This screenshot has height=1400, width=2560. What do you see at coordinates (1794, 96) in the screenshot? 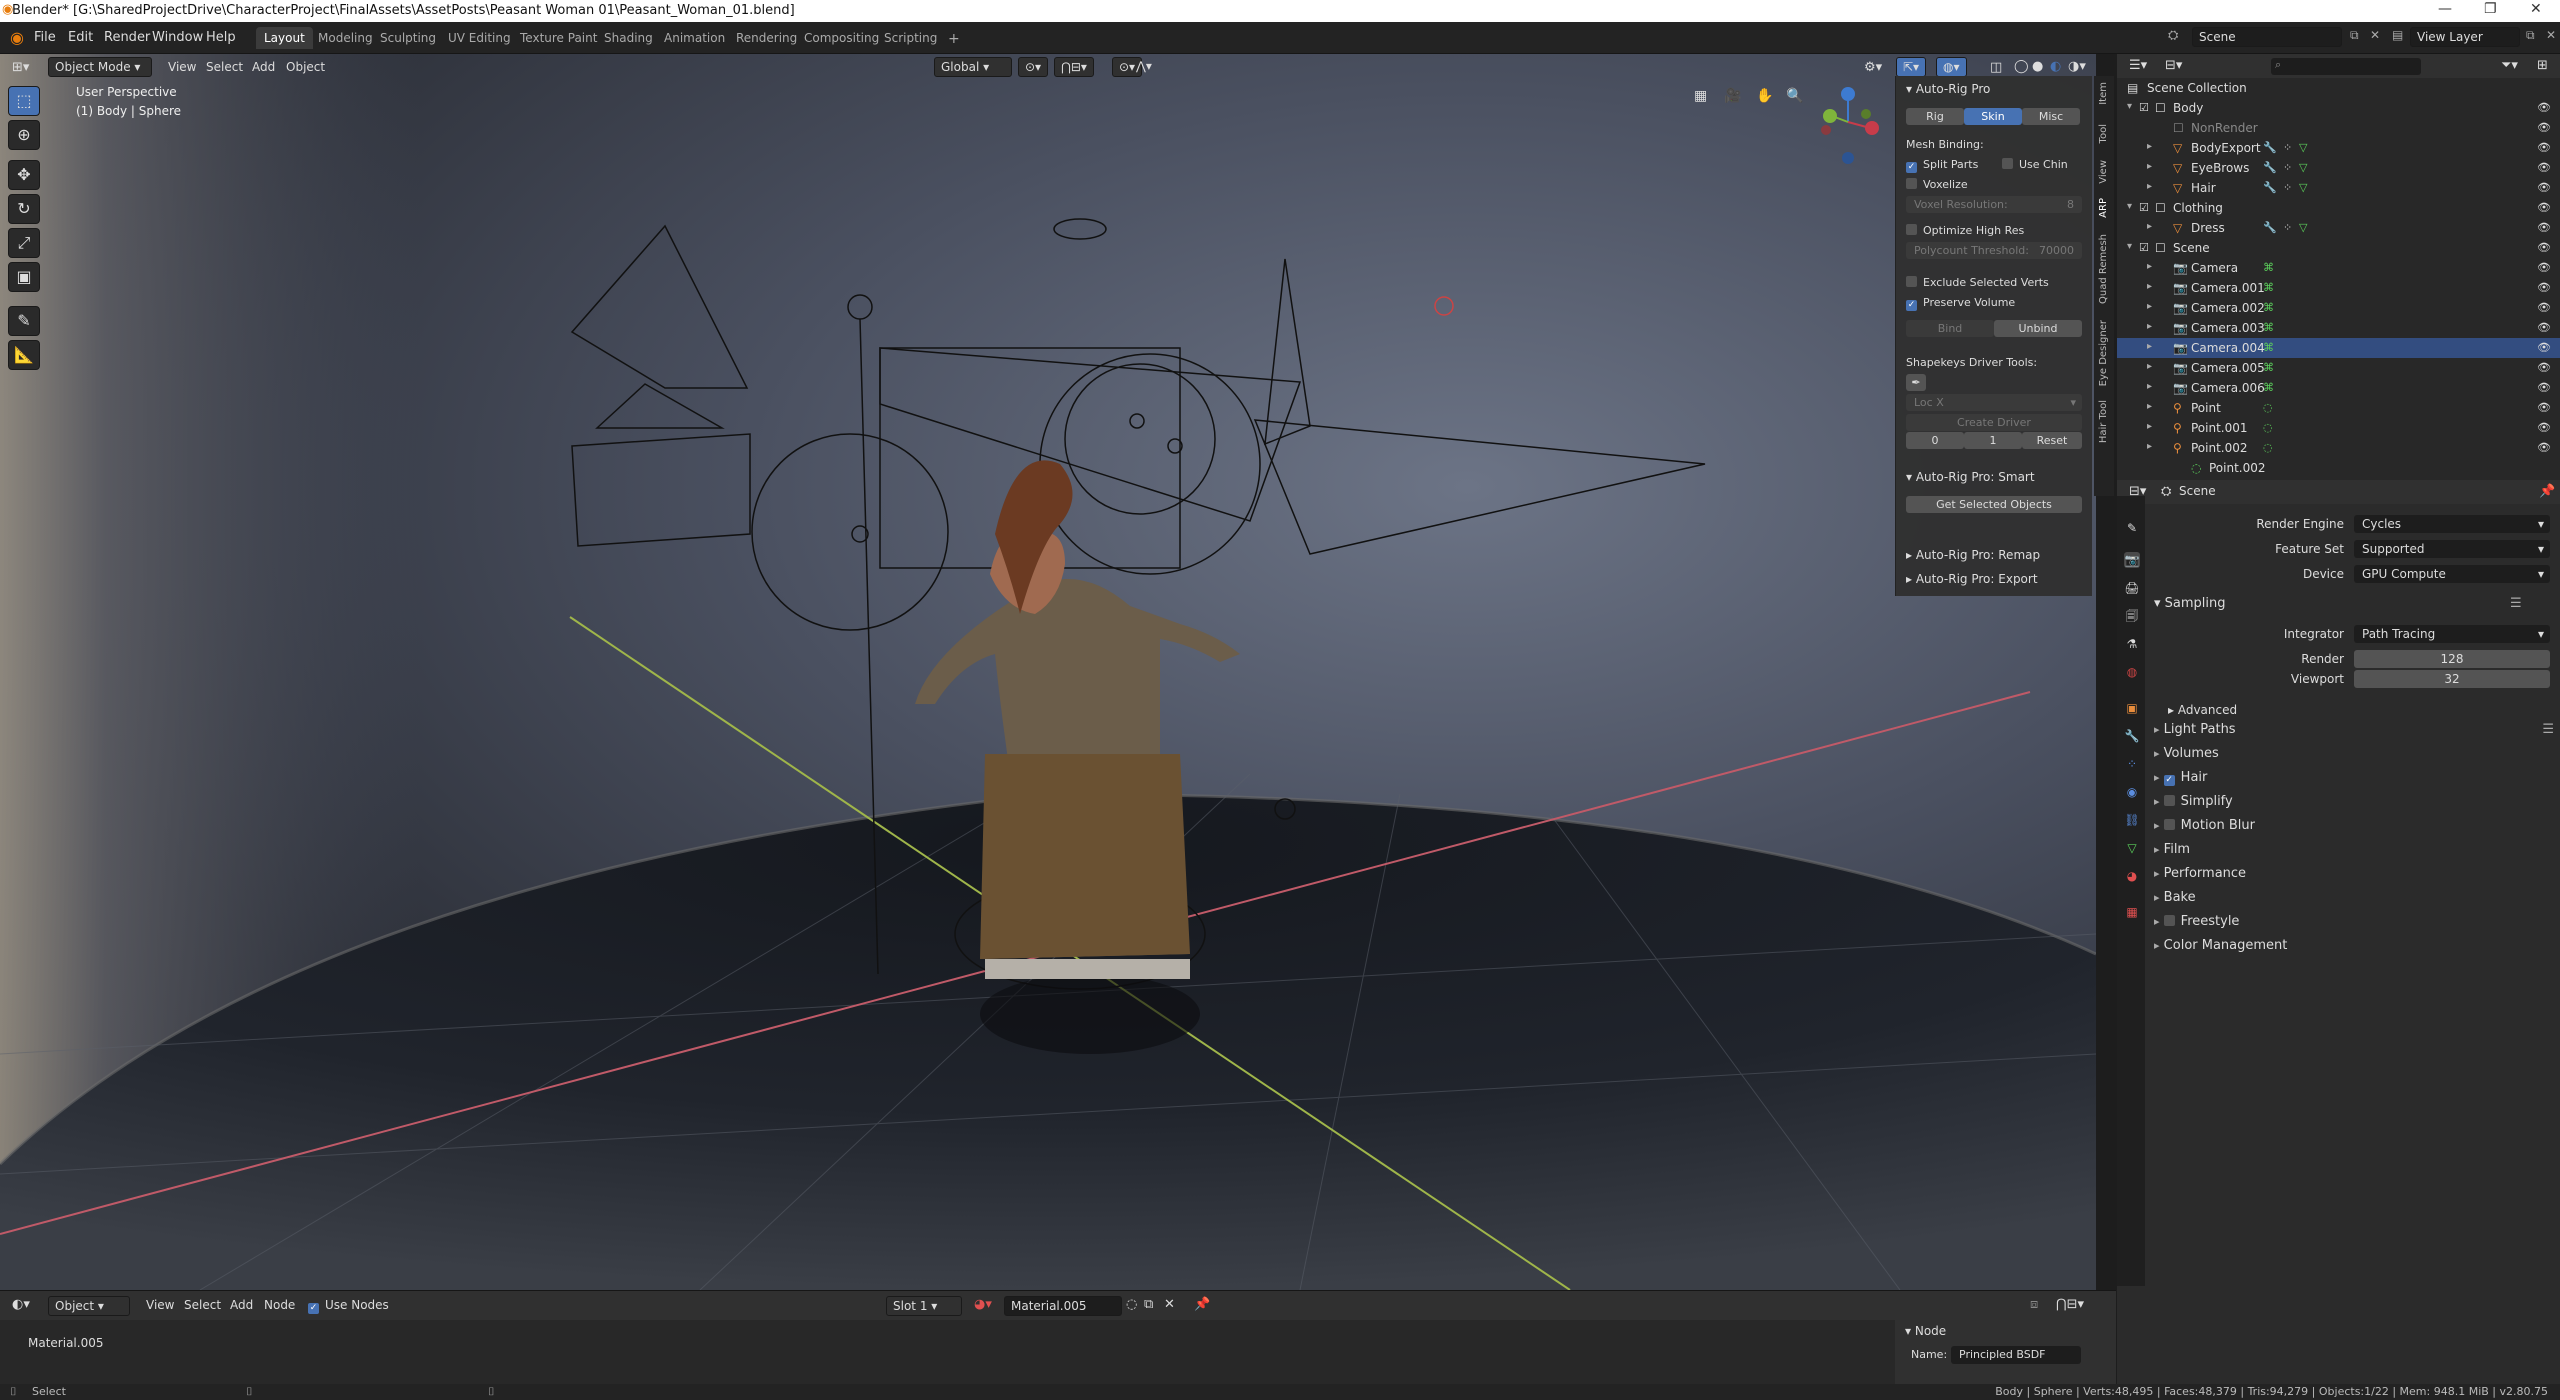
I see `zoom-icon: 🔍` at bounding box center [1794, 96].